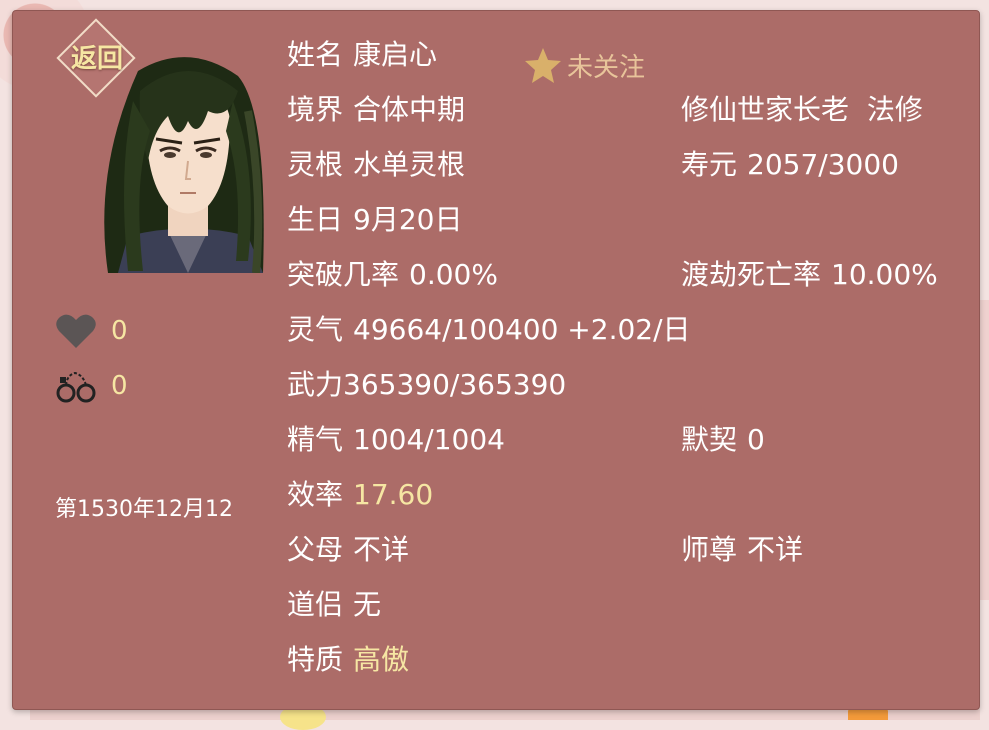 This screenshot has height=730, width=989. What do you see at coordinates (709, 439) in the screenshot?
I see `tacit-key: 默契` at bounding box center [709, 439].